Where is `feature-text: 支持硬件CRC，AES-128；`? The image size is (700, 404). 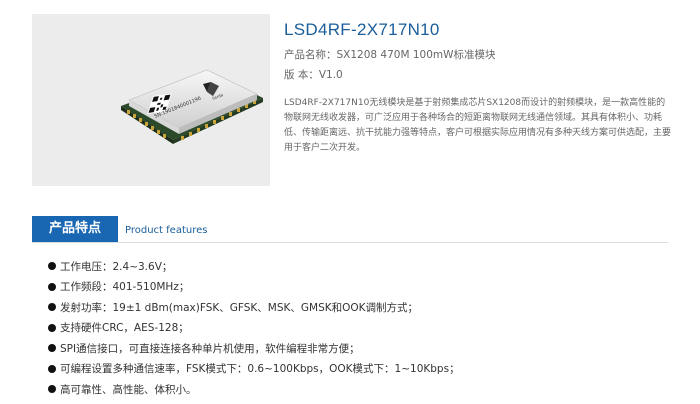
feature-text: 支持硬件CRC，AES-128； is located at coordinates (124, 328).